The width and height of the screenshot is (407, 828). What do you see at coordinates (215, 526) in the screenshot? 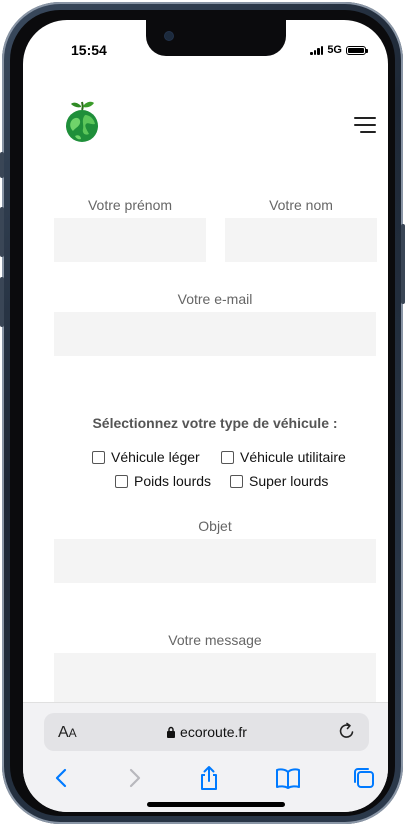
I see `subject-label: Objet` at bounding box center [215, 526].